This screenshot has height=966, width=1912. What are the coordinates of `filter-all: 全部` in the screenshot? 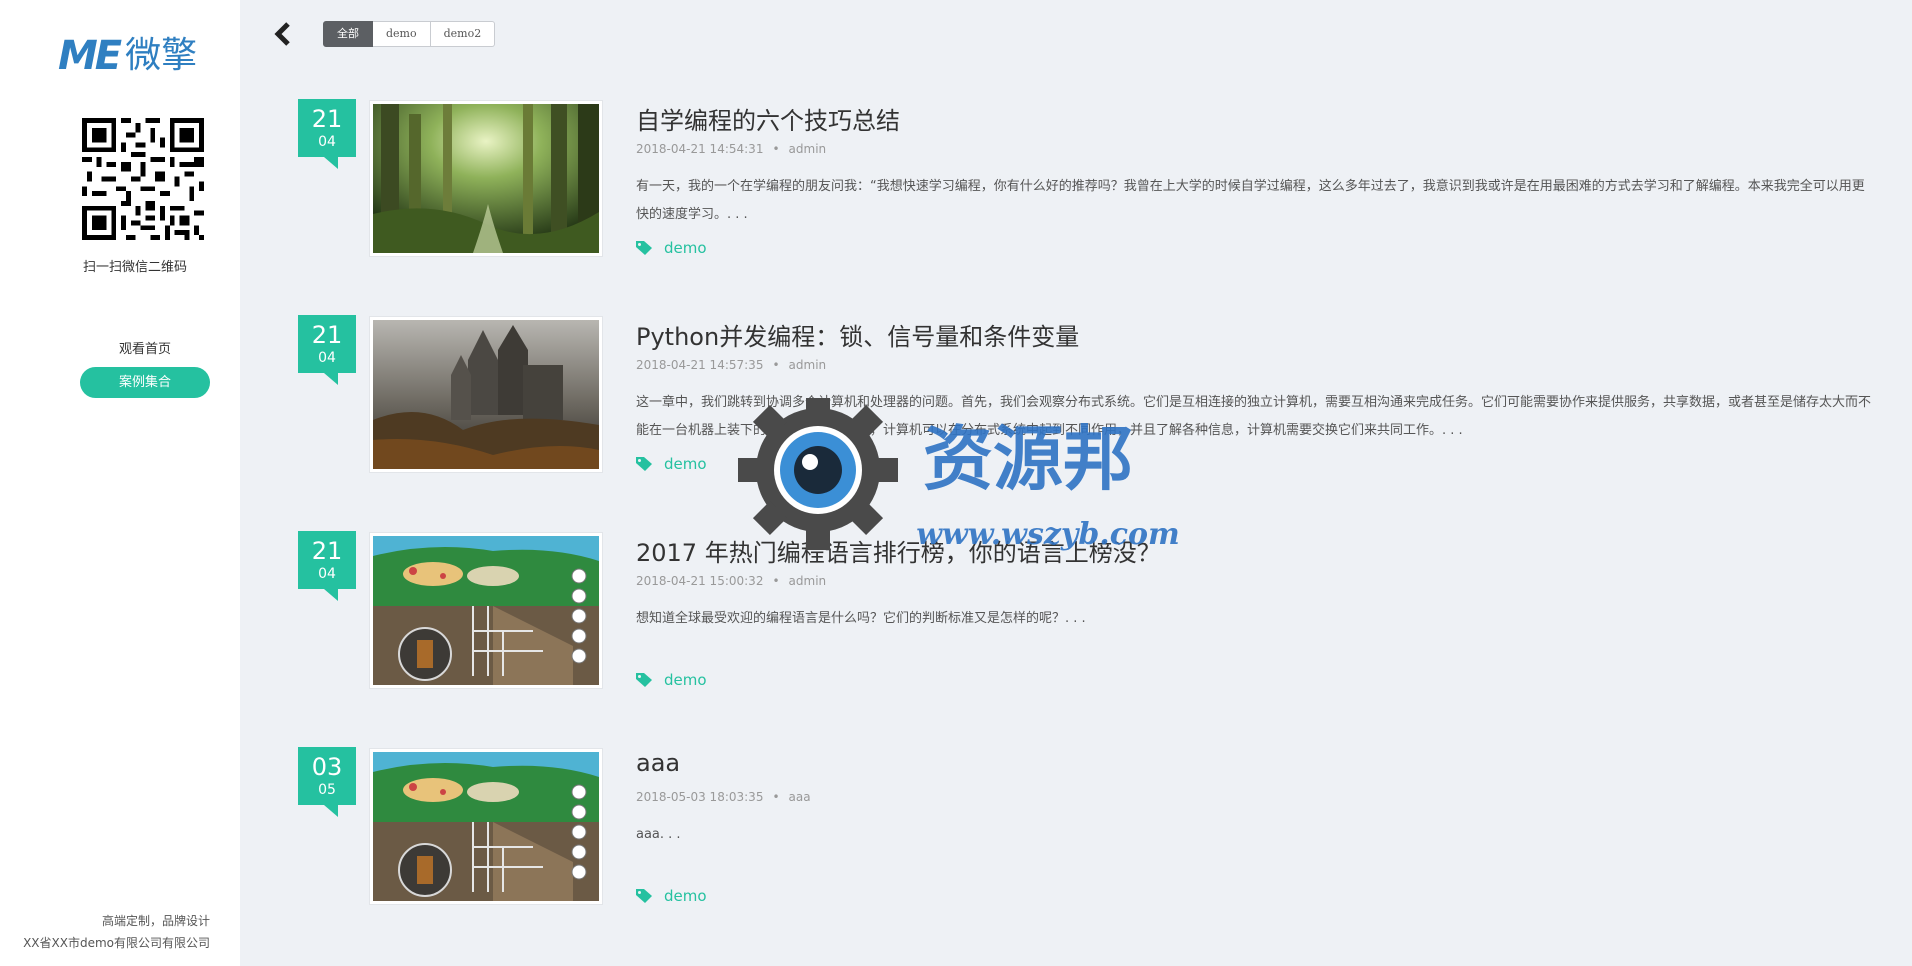 It's located at (348, 34).